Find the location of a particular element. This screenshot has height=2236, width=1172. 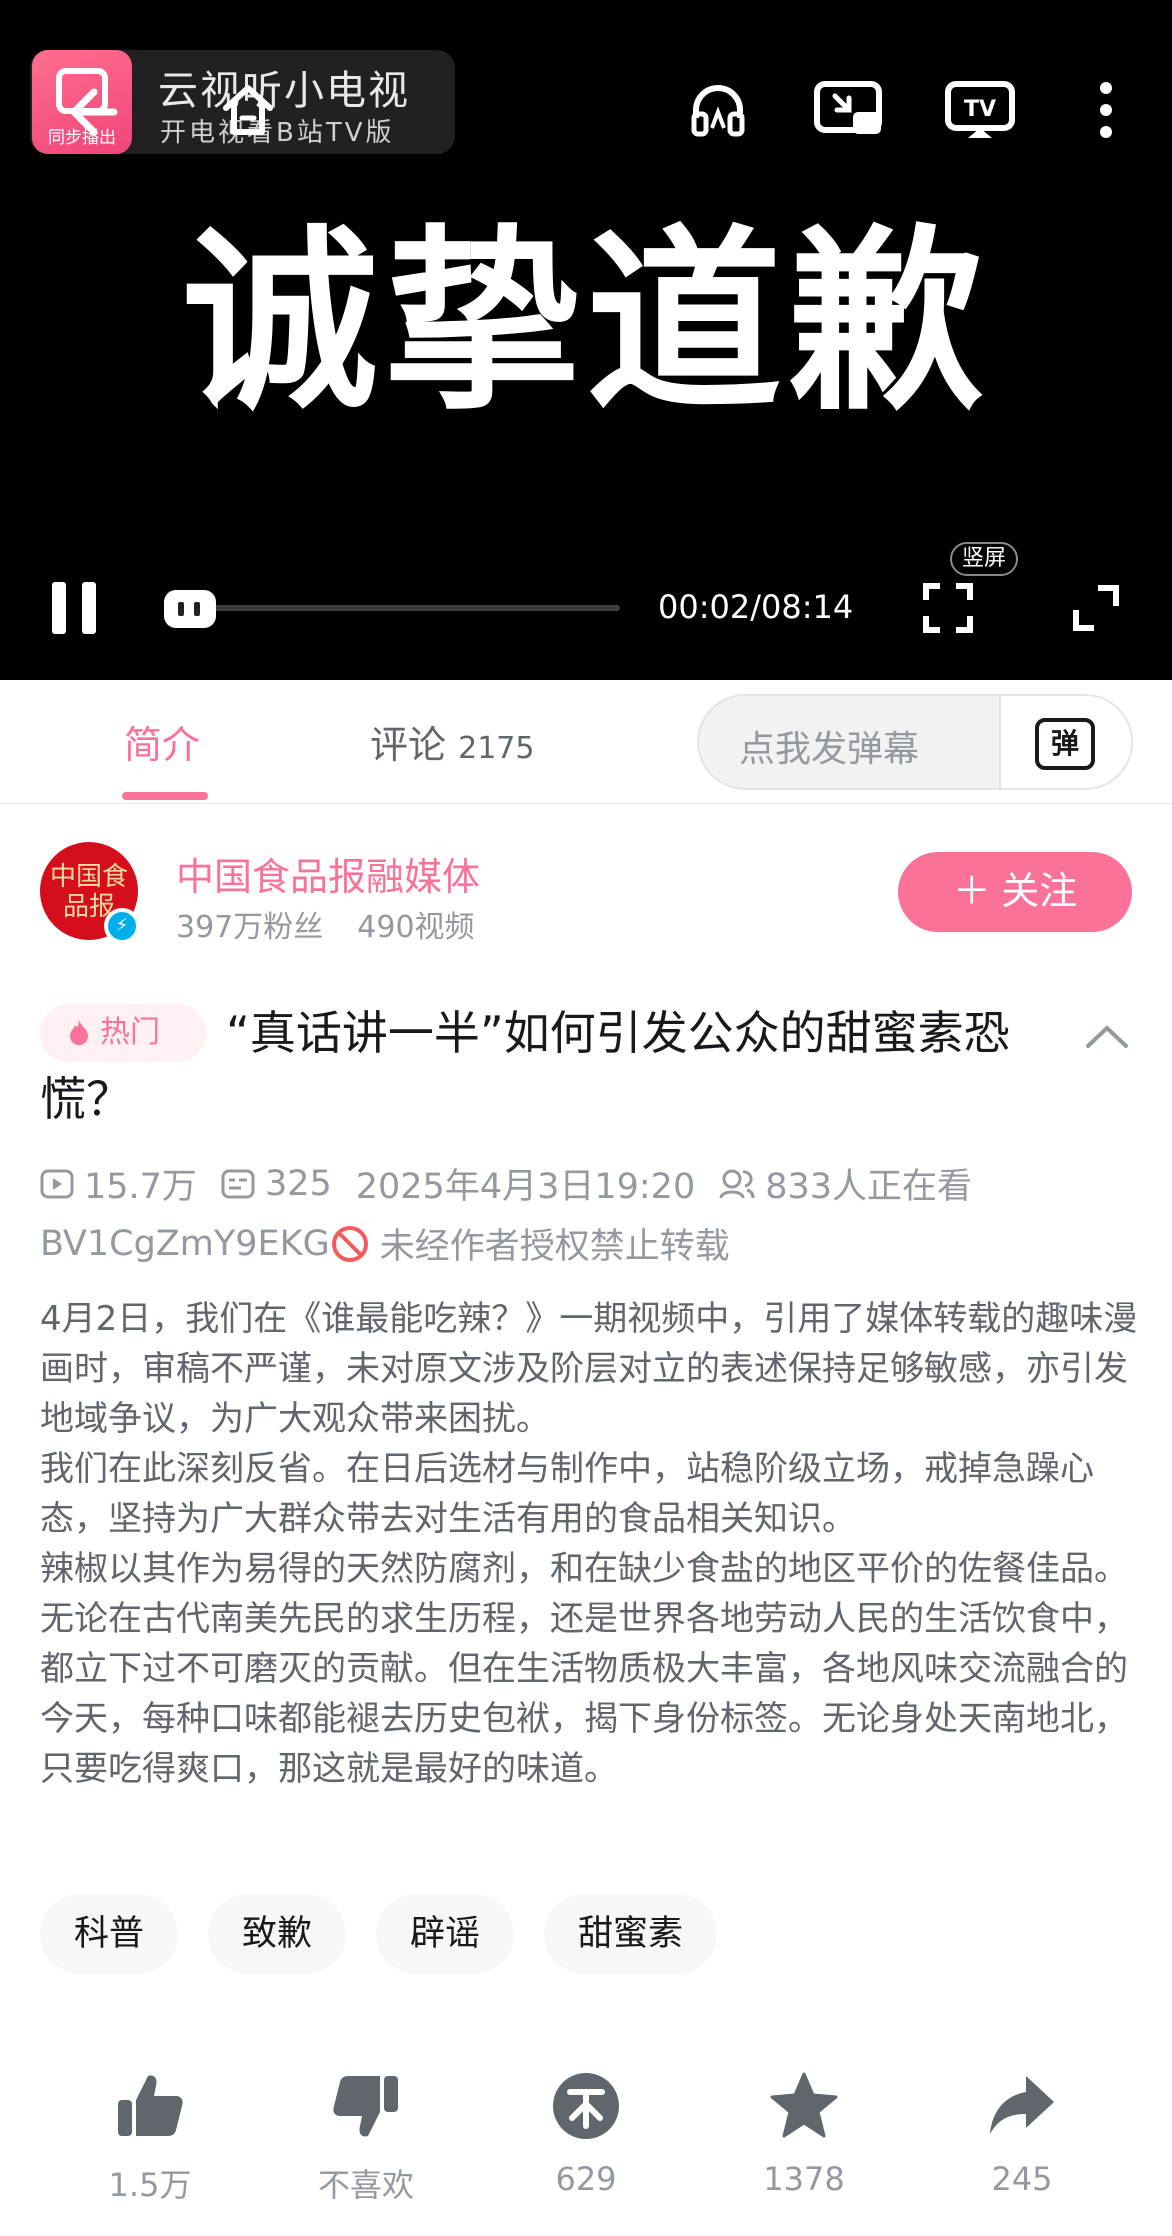

more-icon is located at coordinates (1106, 110).